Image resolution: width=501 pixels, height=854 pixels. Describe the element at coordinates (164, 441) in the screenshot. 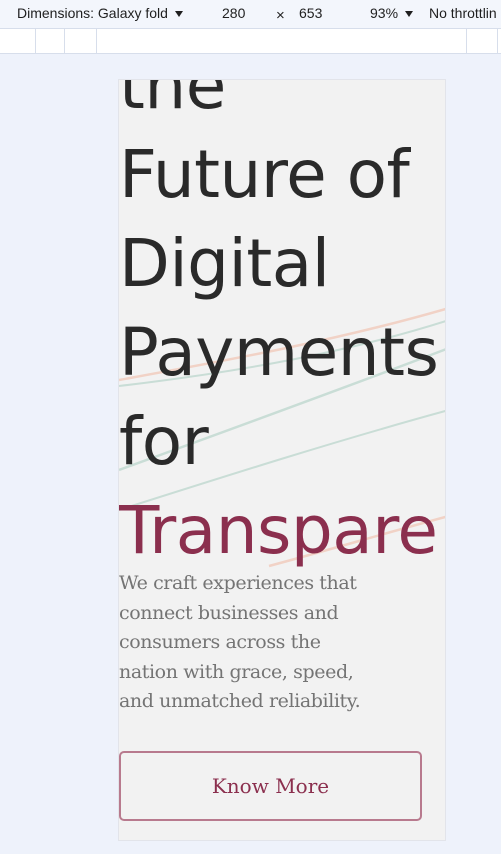

I see `hero-title-line: for` at that location.